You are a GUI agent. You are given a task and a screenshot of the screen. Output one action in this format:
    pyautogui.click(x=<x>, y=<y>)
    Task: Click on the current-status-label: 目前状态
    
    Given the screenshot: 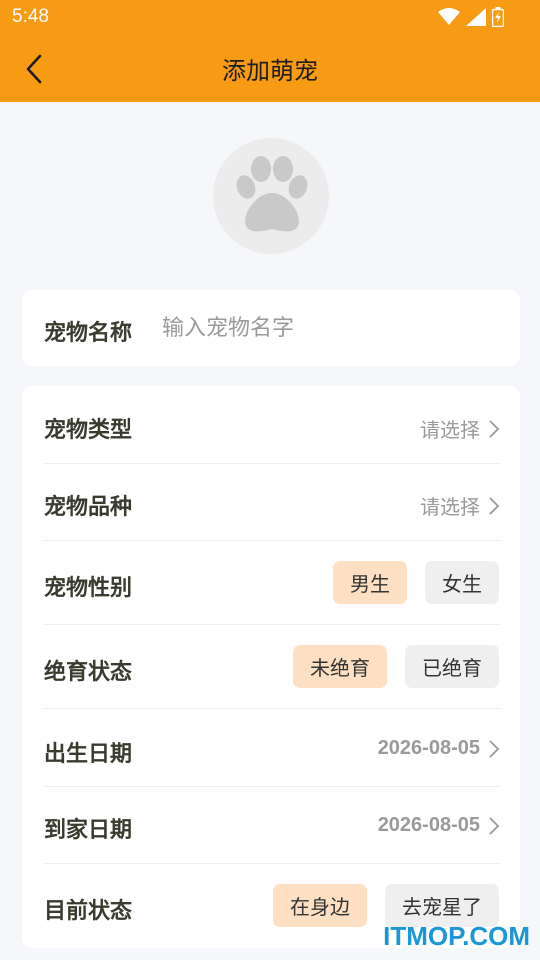 What is the action you would take?
    pyautogui.click(x=88, y=911)
    